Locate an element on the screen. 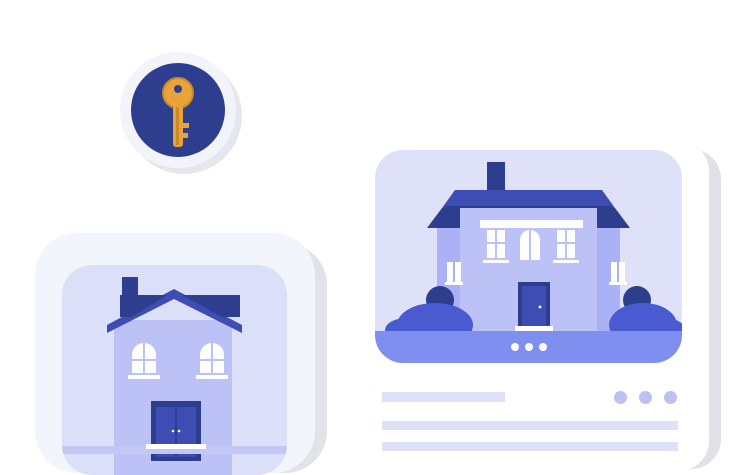 The height and width of the screenshot is (475, 743). key-icon is located at coordinates (178, 112).